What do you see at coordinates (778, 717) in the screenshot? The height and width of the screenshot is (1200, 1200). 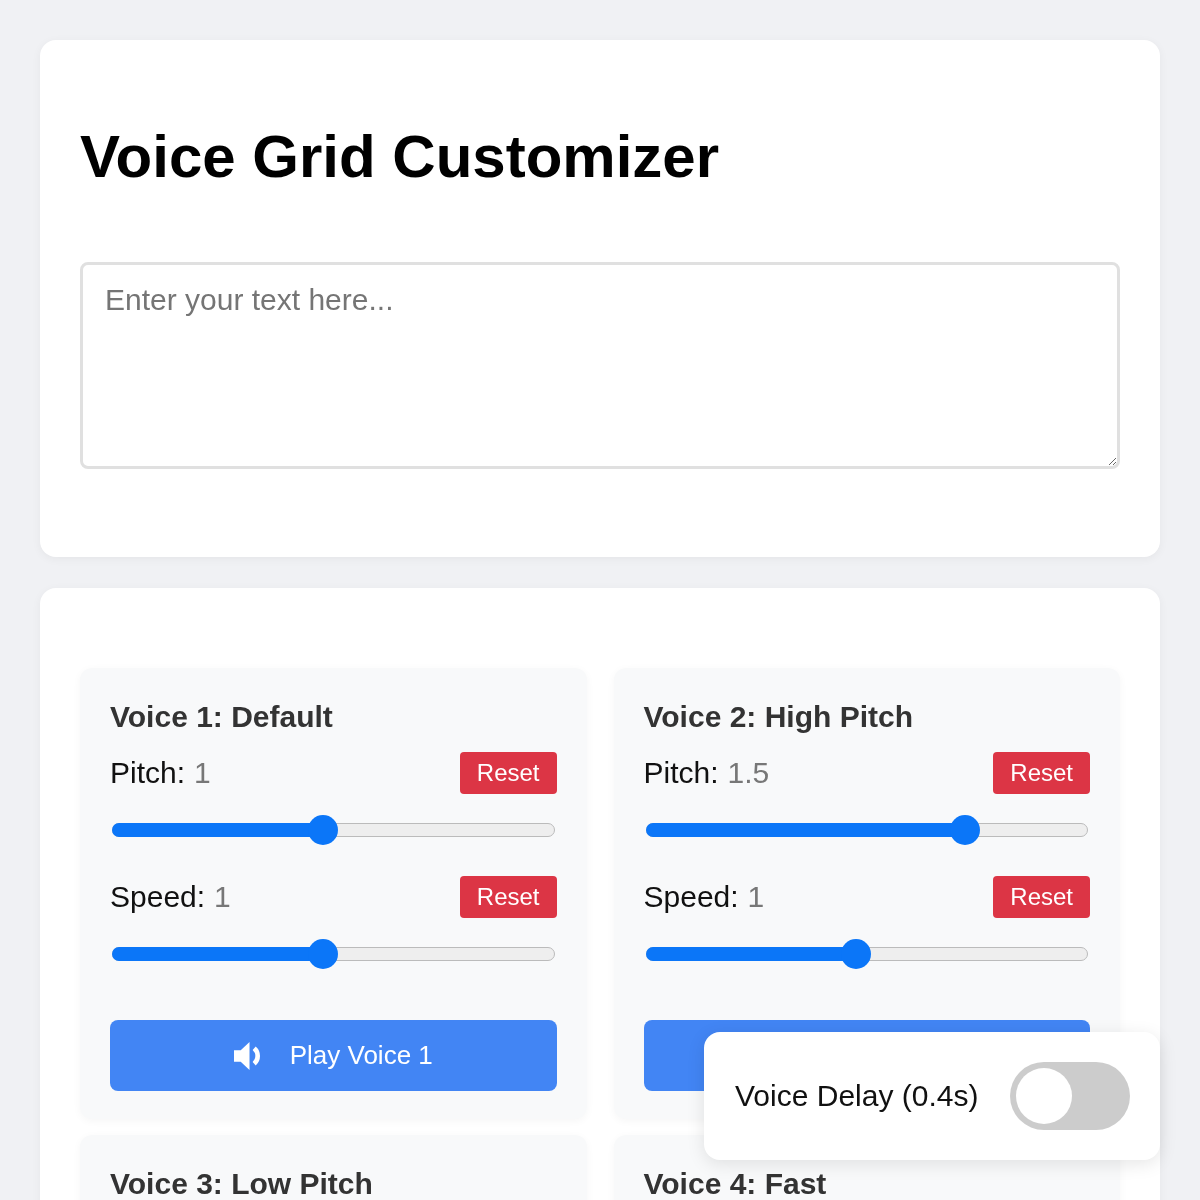 I see `voice-title: Voice 2: High Pitch` at bounding box center [778, 717].